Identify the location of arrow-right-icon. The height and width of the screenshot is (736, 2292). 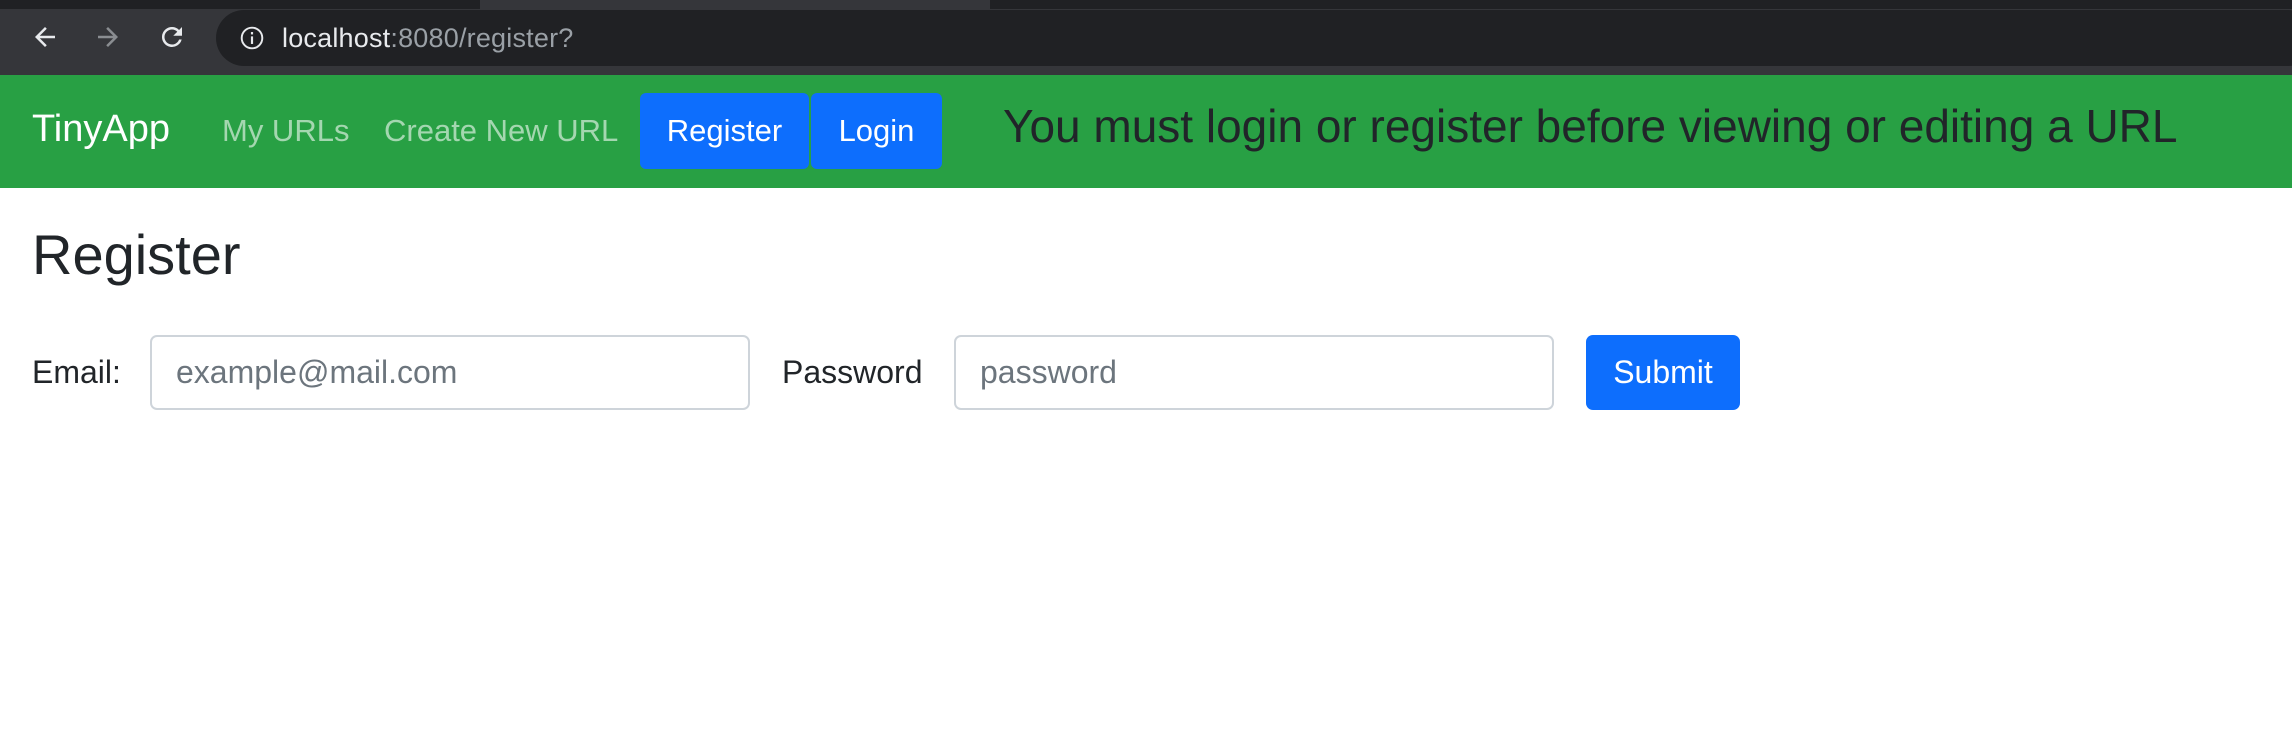
(108, 37).